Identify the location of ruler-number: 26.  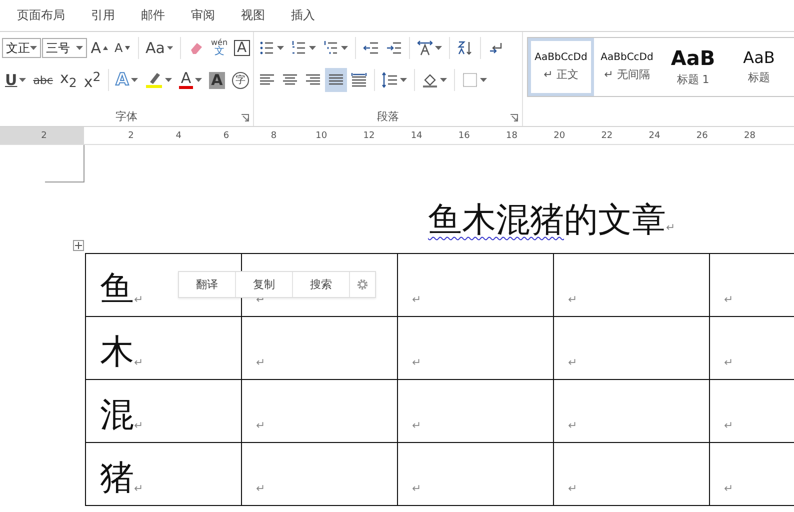
(702, 135).